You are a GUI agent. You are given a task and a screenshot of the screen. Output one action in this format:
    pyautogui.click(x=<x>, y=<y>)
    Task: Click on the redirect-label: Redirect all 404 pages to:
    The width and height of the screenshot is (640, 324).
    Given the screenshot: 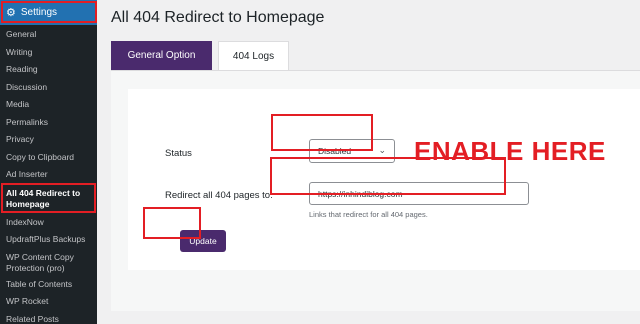 What is the action you would take?
    pyautogui.click(x=219, y=195)
    